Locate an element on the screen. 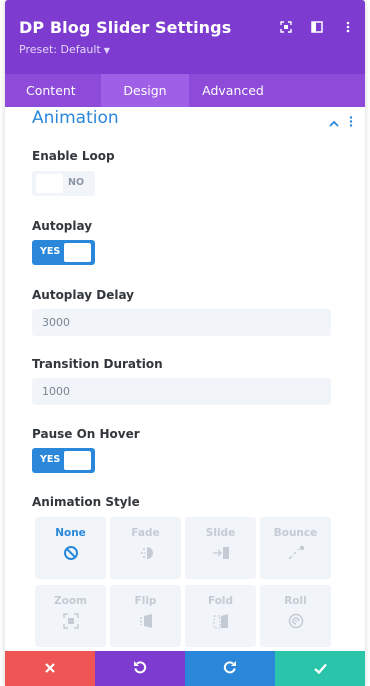 The image size is (370, 686). caret-down-icon: ▼ is located at coordinates (106, 50).